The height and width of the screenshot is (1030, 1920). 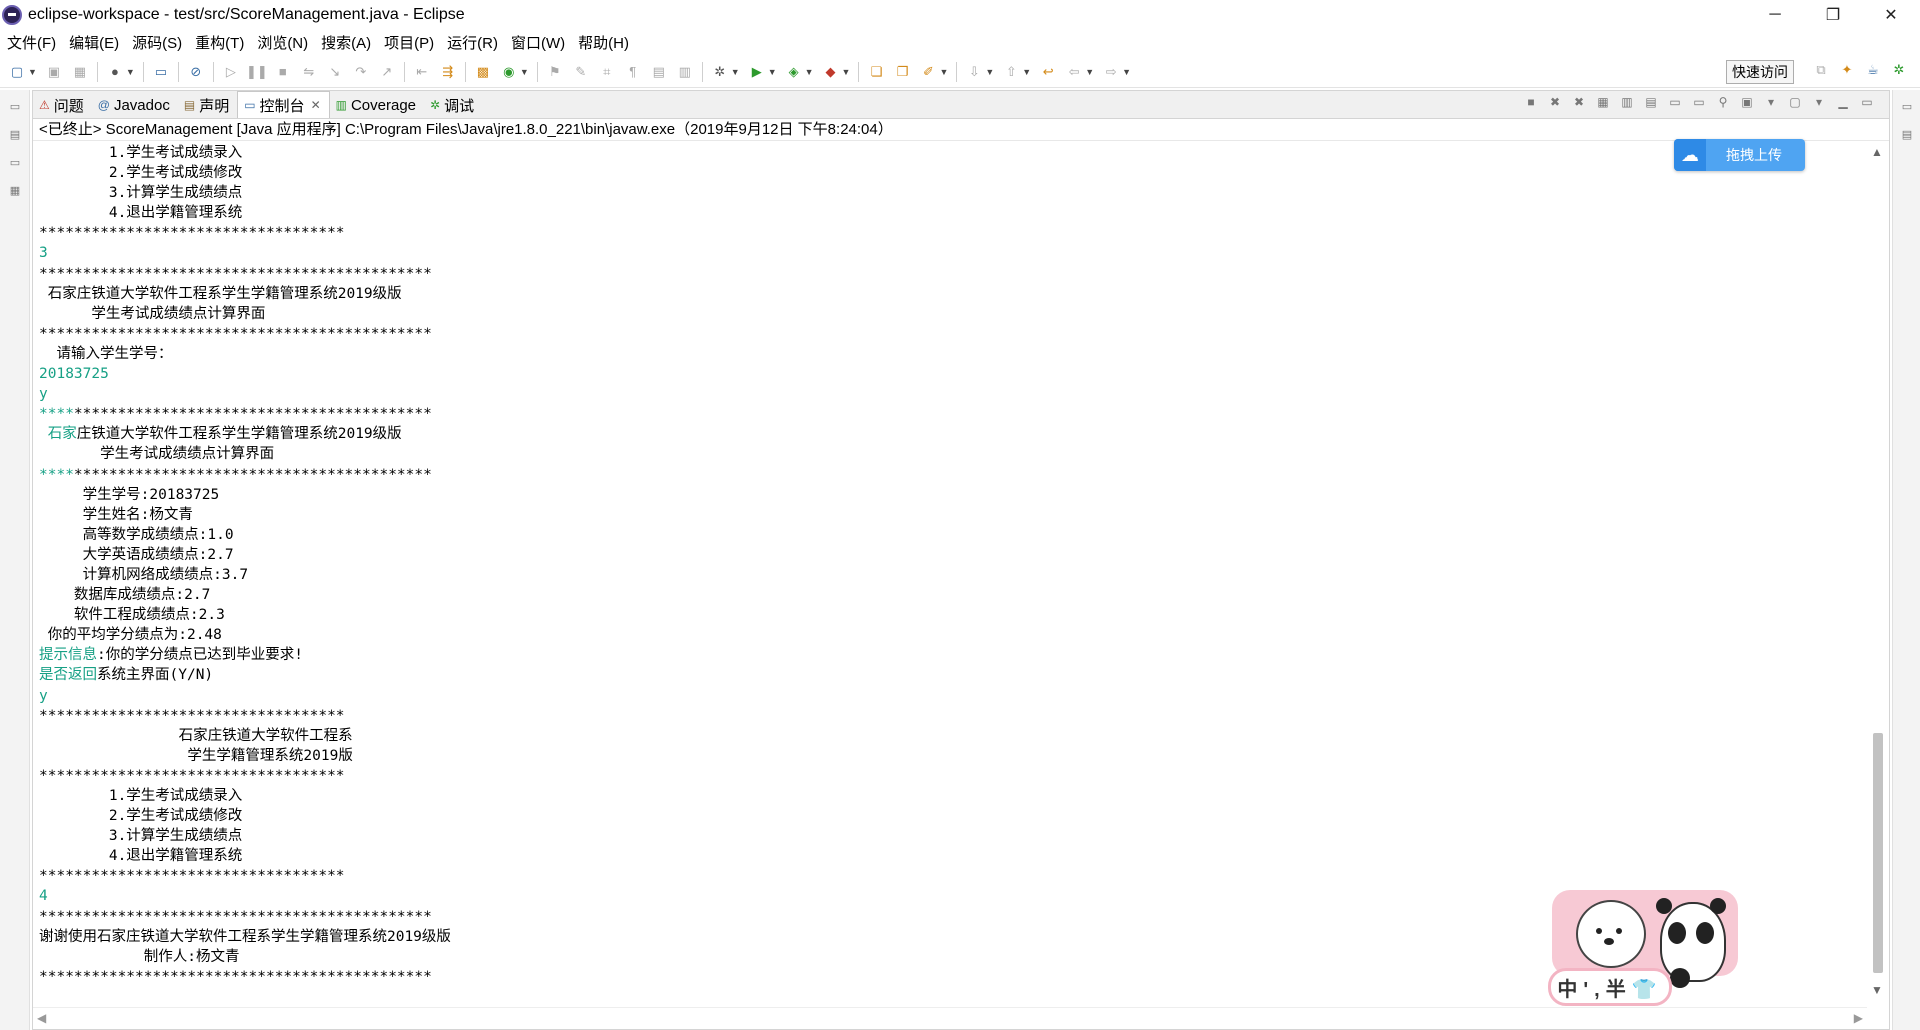 I want to click on minimize-view-icon: ▁, so click(x=1843, y=104).